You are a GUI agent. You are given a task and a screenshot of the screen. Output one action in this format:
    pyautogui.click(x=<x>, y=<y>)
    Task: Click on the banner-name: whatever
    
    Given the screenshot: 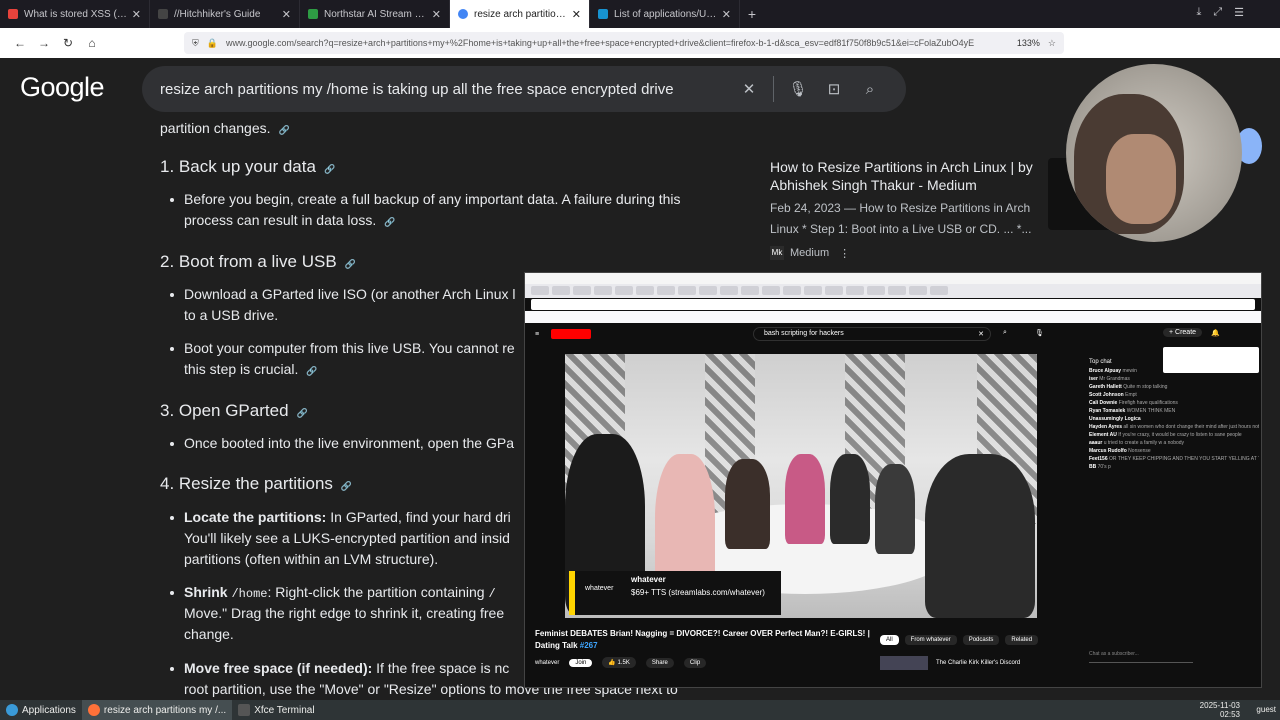 What is the action you would take?
    pyautogui.click(x=648, y=579)
    